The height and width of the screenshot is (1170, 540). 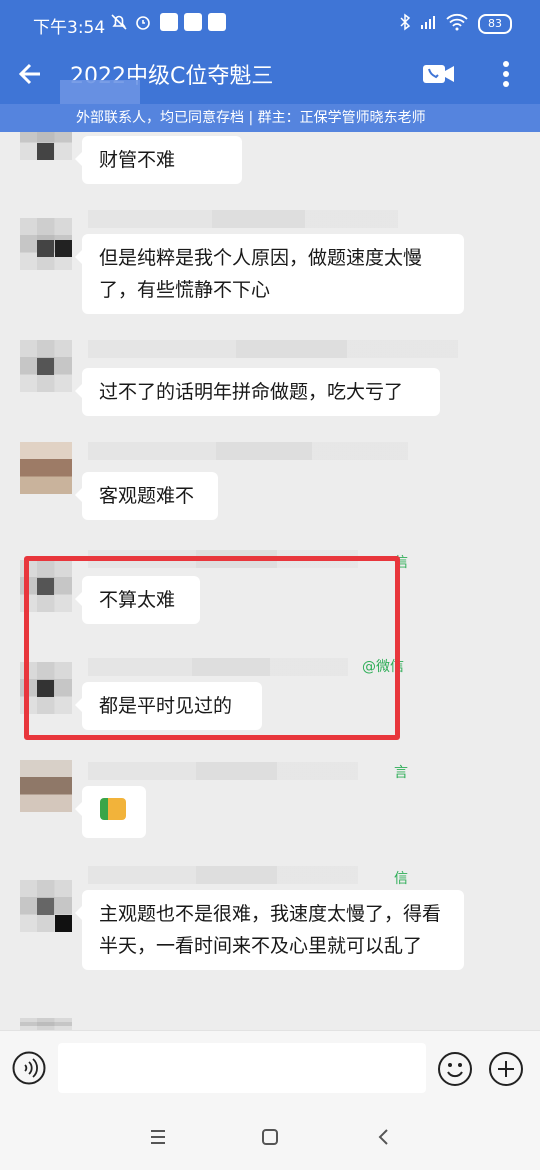 I want to click on input-bar, so click(x=270, y=1067).